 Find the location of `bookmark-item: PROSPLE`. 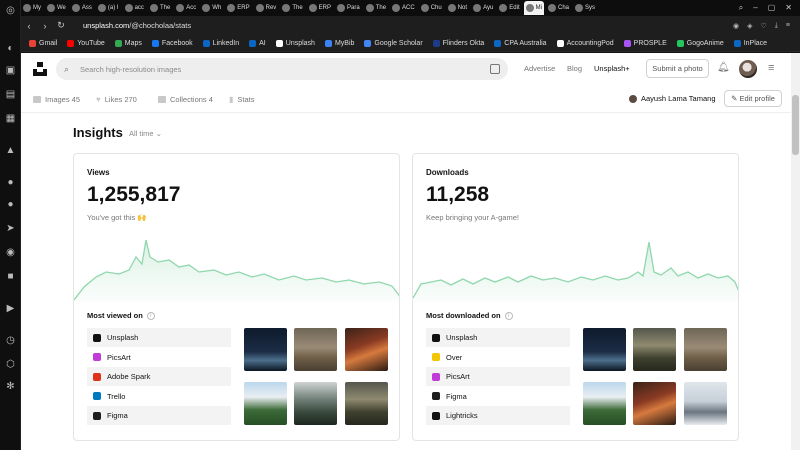

bookmark-item: PROSPLE is located at coordinates (645, 43).